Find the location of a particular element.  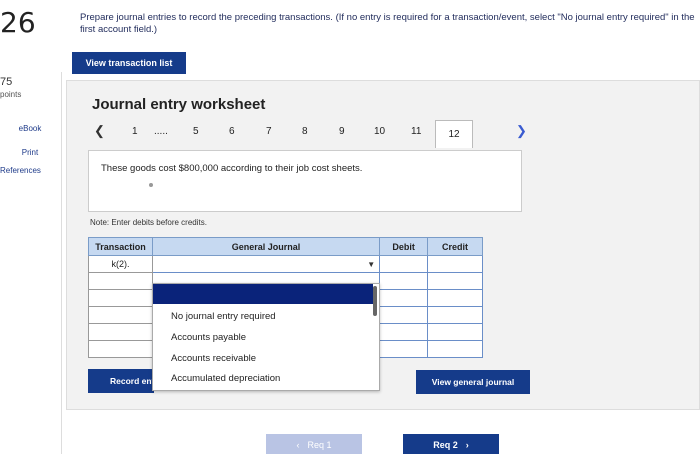

dropdown-arrow-icon: ▼ is located at coordinates (371, 264).